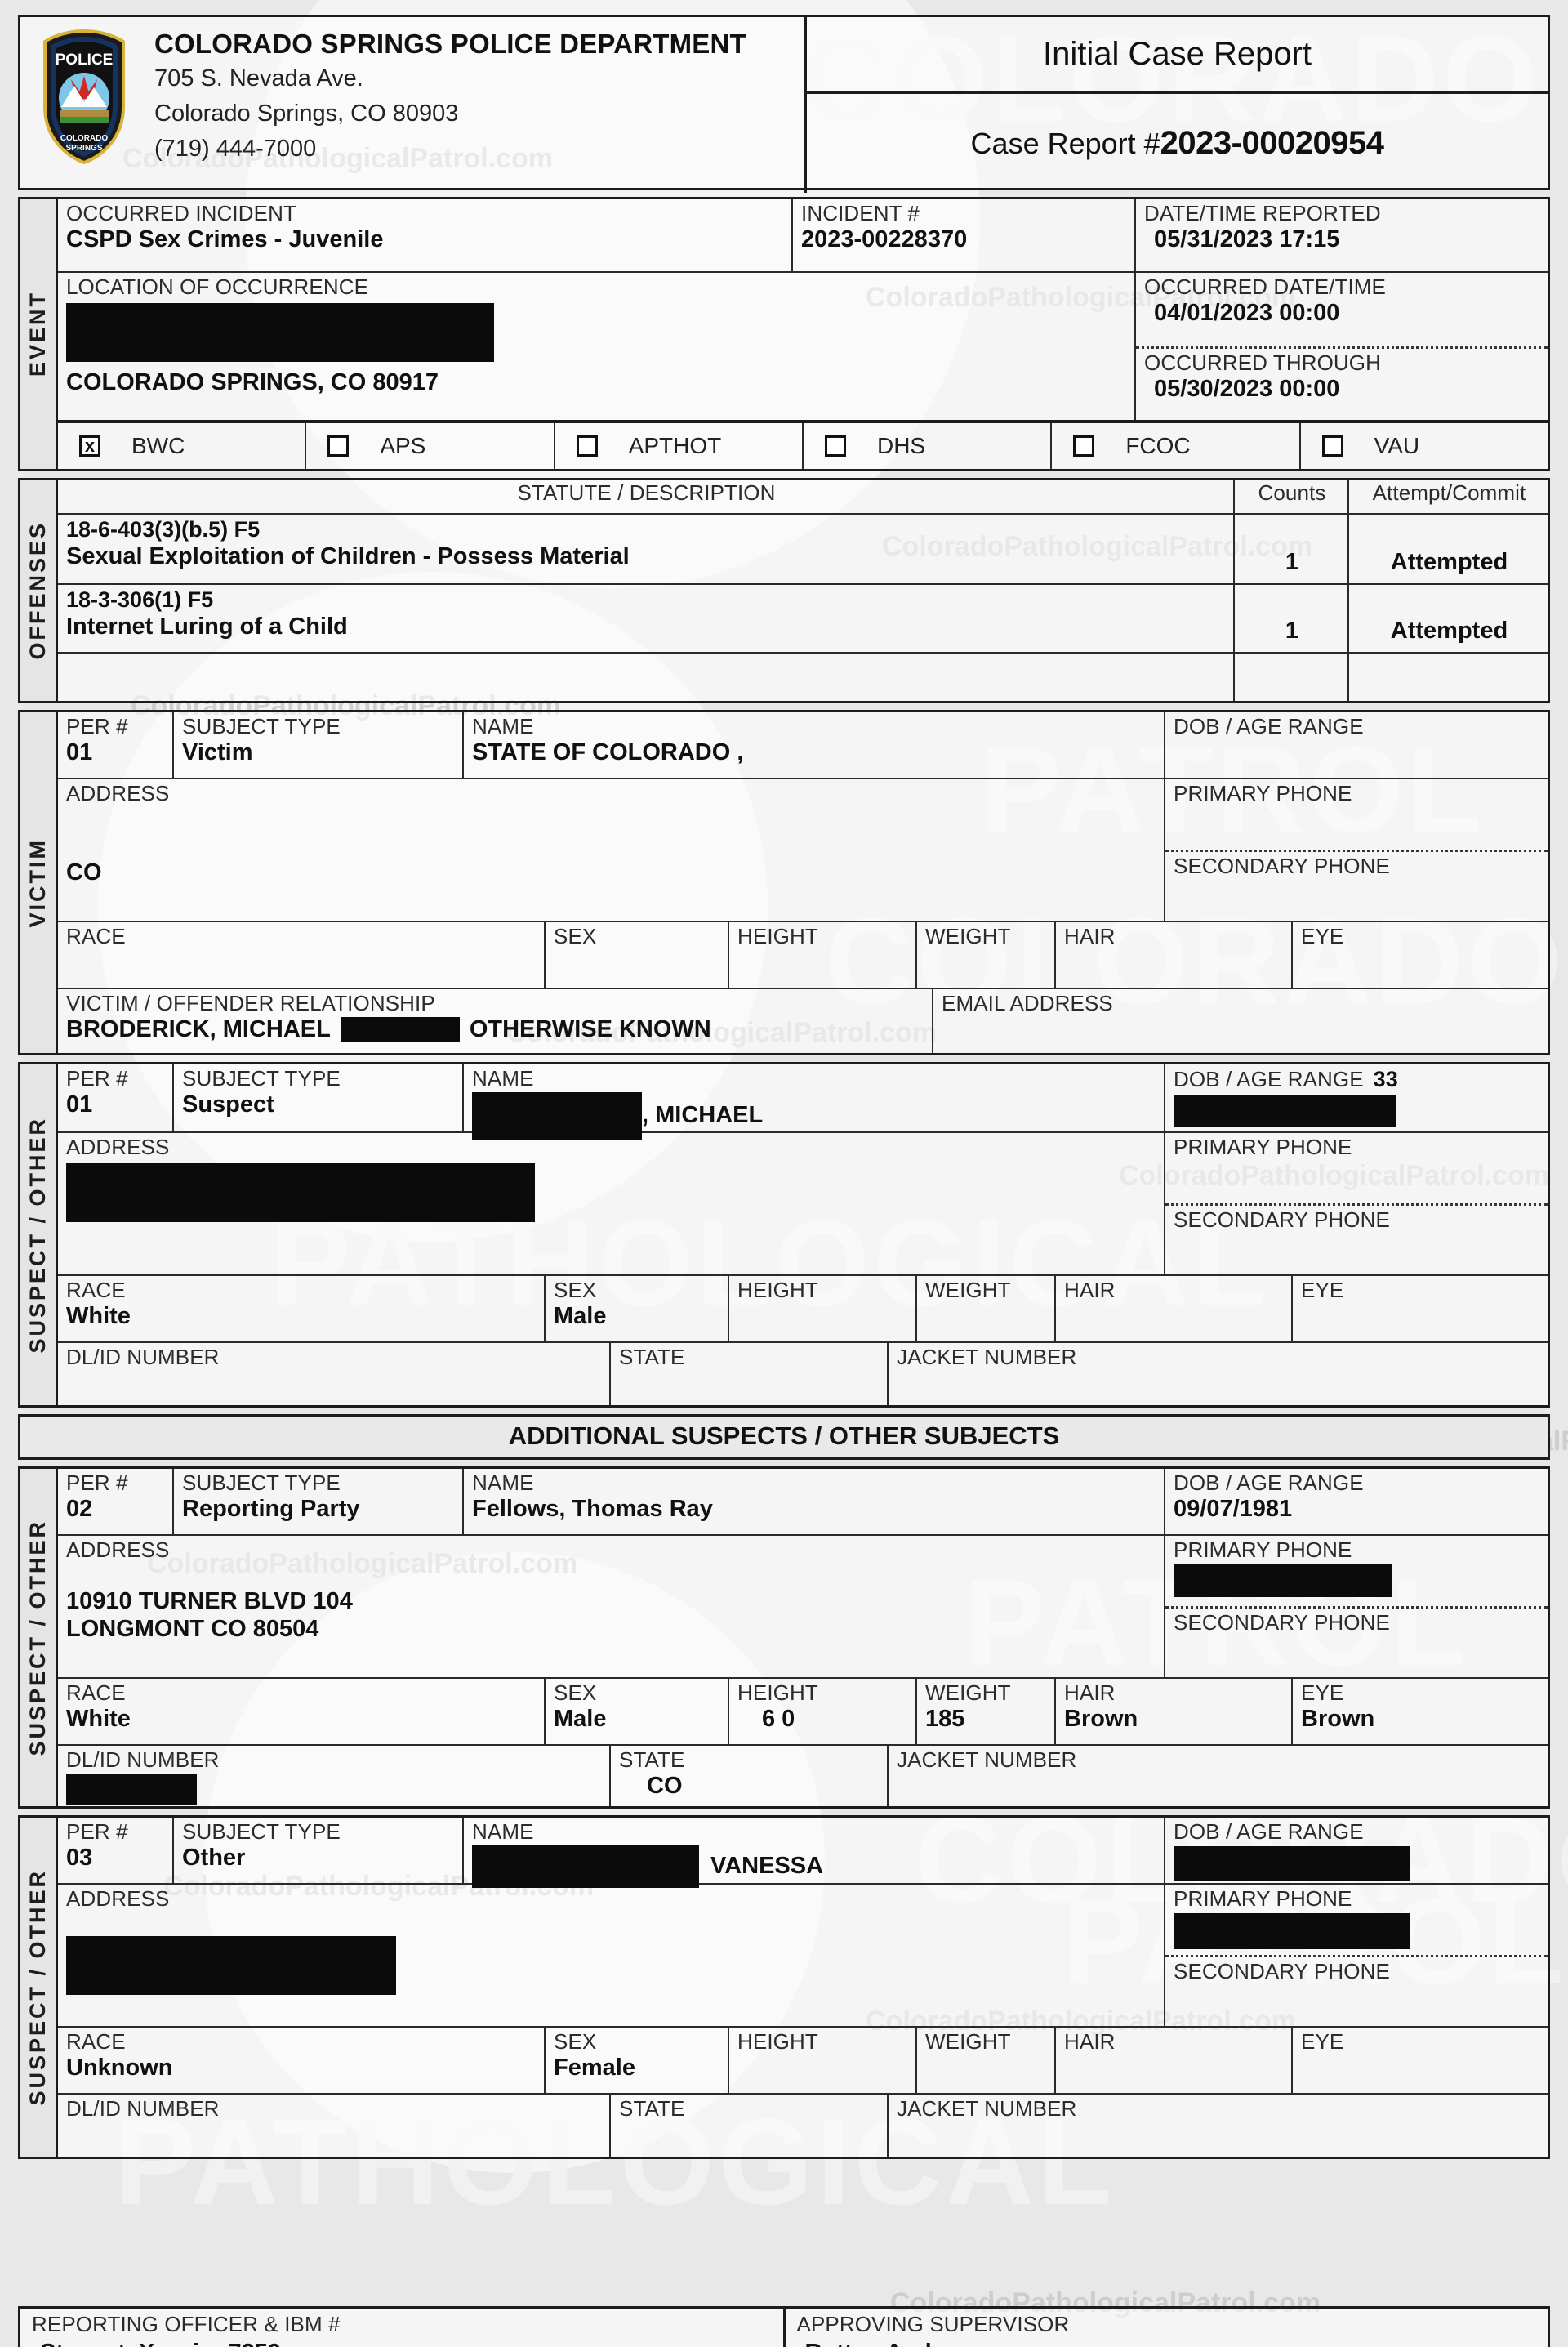 The width and height of the screenshot is (1568, 2347). Describe the element at coordinates (98, 1718) in the screenshot. I see `subject2-race-value: White` at that location.